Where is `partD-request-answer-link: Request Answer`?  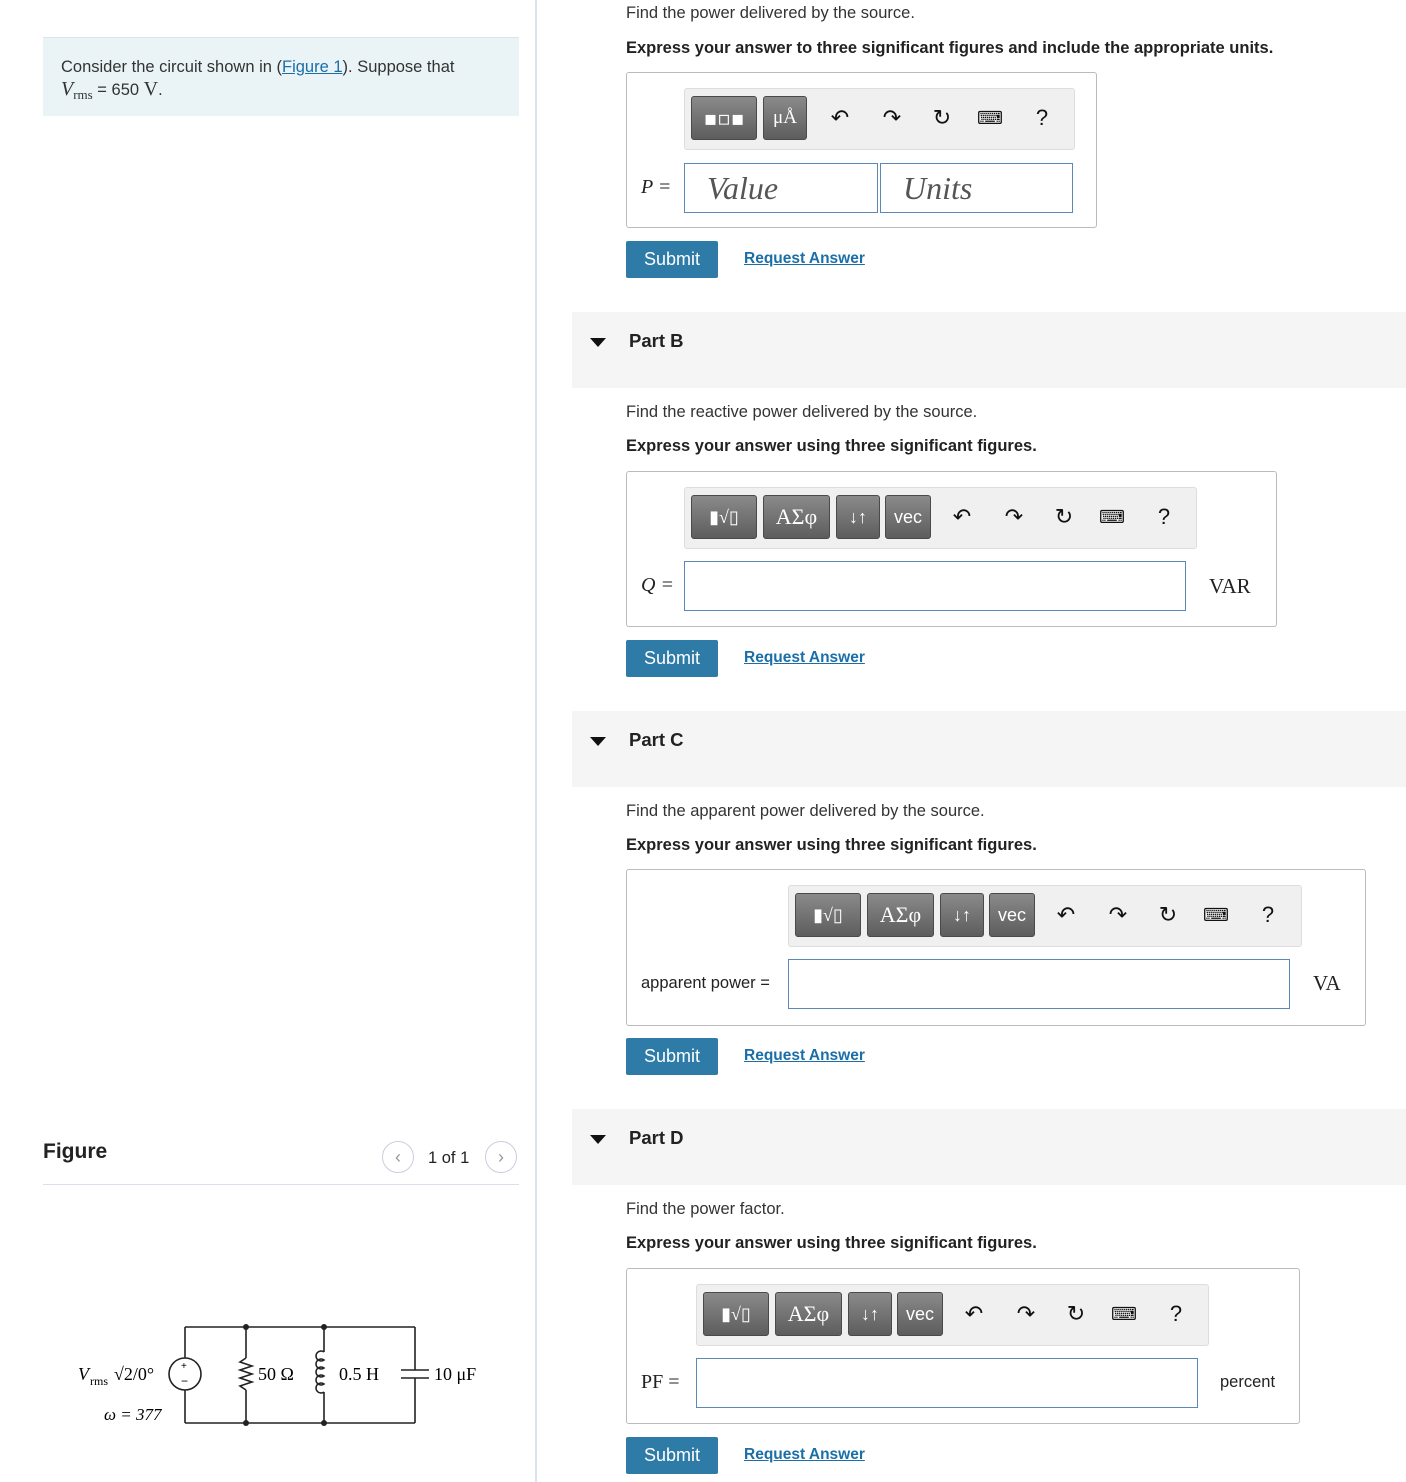 partD-request-answer-link: Request Answer is located at coordinates (804, 1455).